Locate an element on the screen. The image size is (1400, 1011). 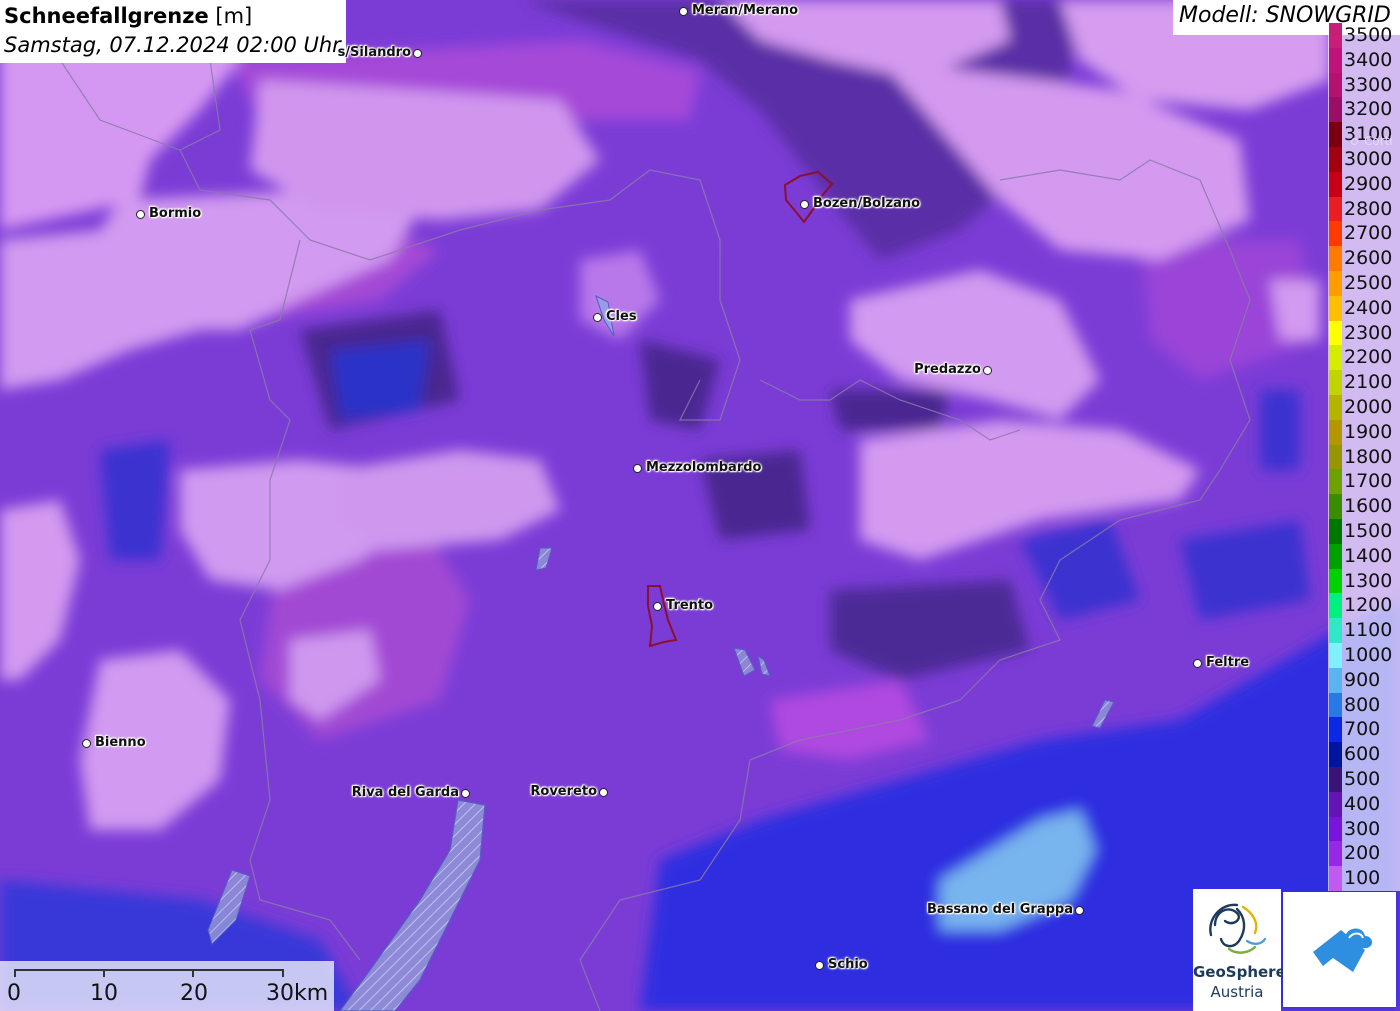
legend-row: 2100 is located at coordinates (1364, 382).